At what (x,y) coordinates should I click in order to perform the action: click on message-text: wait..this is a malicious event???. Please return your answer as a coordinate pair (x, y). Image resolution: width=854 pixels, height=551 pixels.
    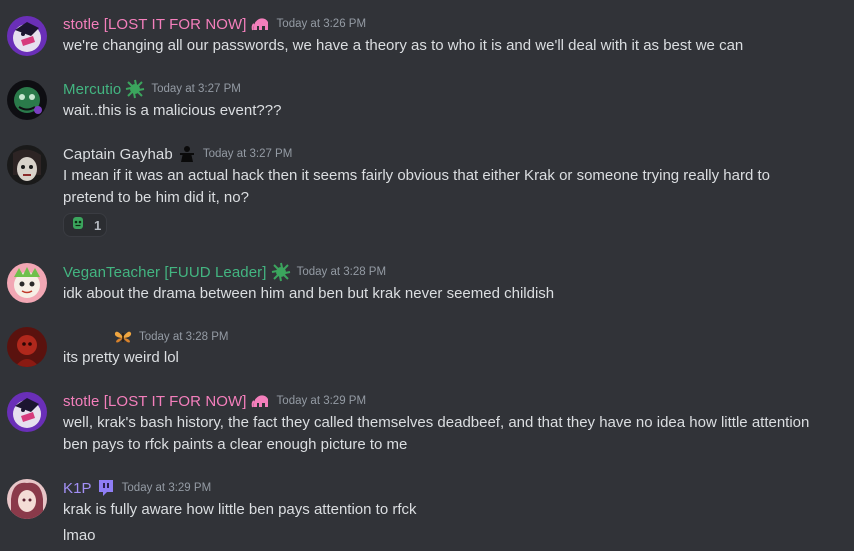
    Looking at the image, I should click on (172, 110).